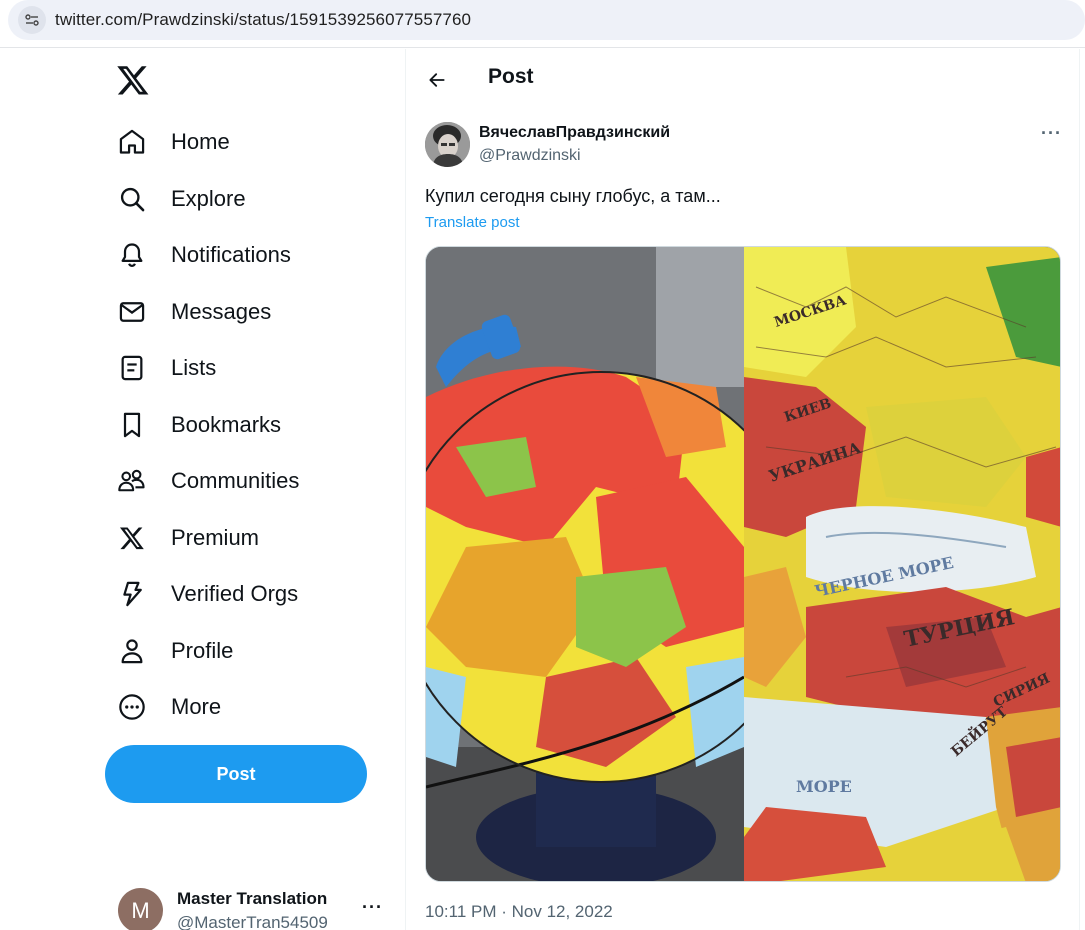 The height and width of the screenshot is (930, 1085). Describe the element at coordinates (1051, 133) in the screenshot. I see `post-more-icon: ···` at that location.